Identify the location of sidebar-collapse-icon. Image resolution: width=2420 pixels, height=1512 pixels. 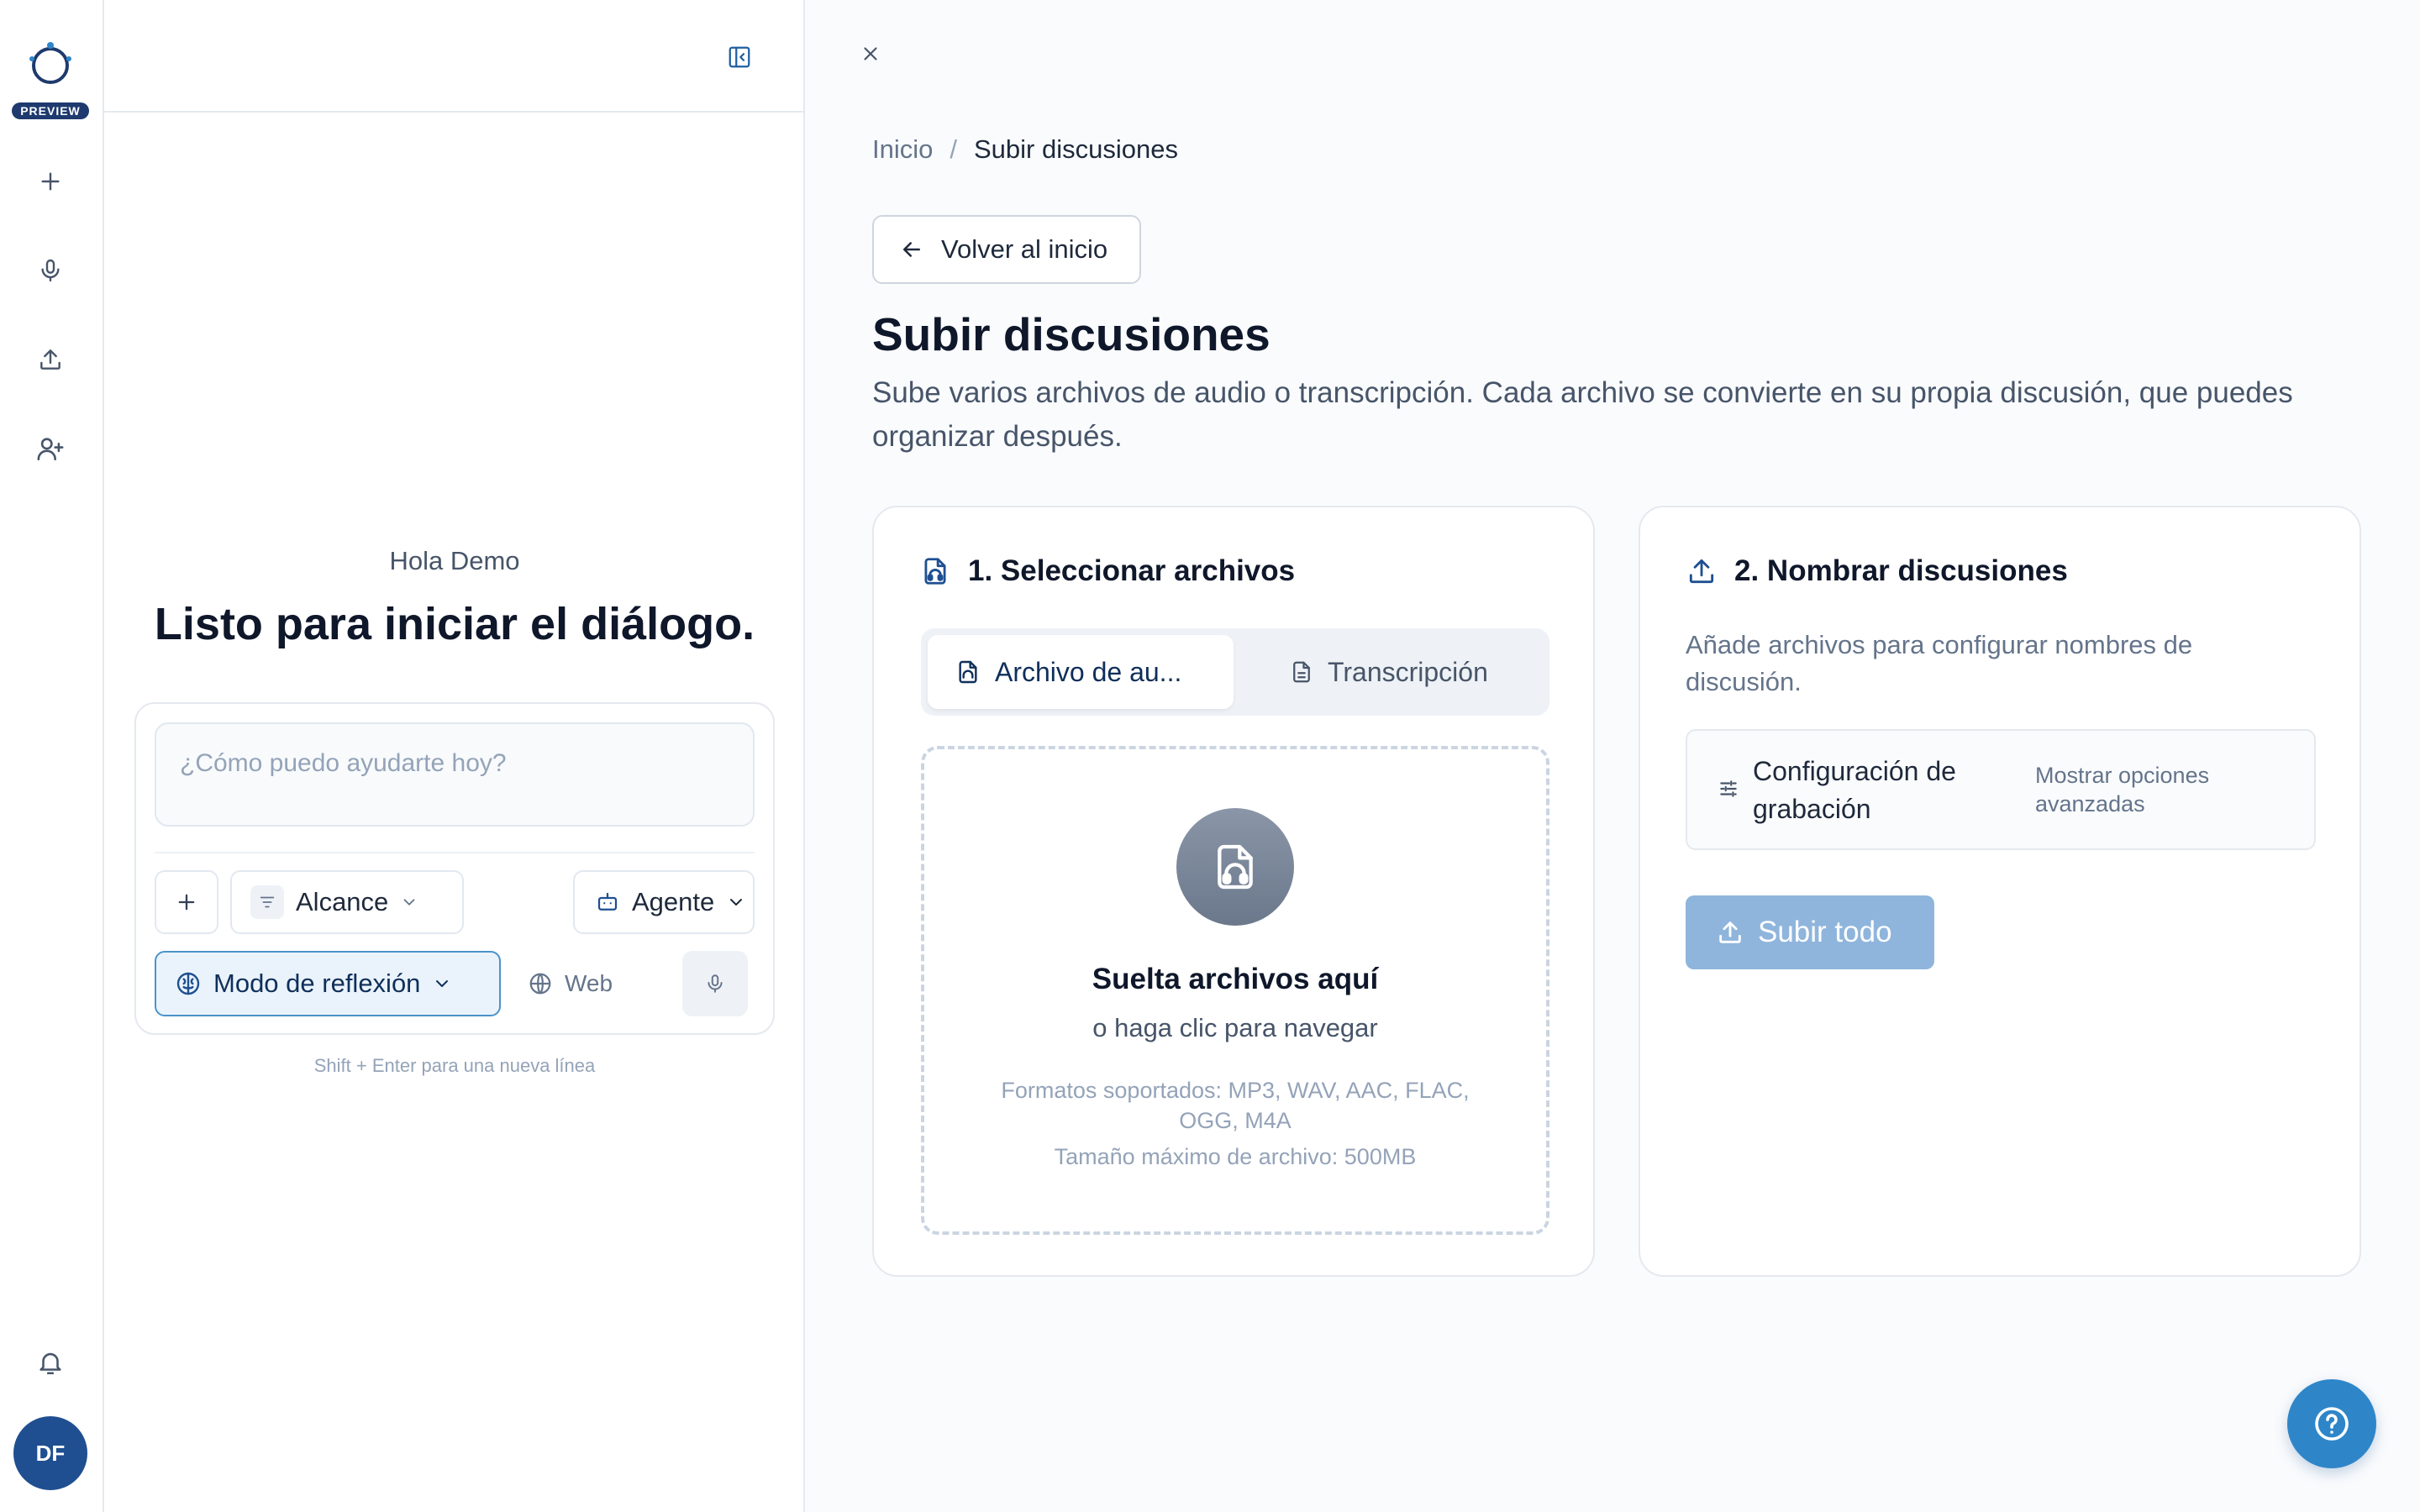
(739, 57).